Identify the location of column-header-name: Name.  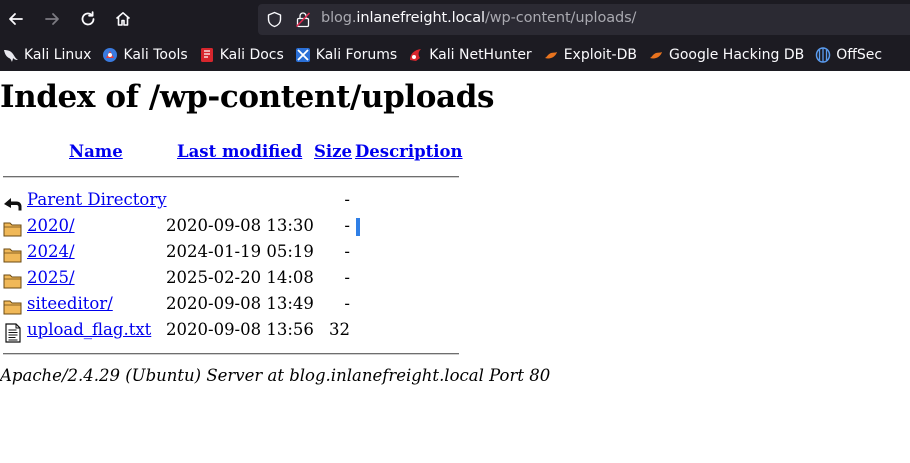
(96, 151).